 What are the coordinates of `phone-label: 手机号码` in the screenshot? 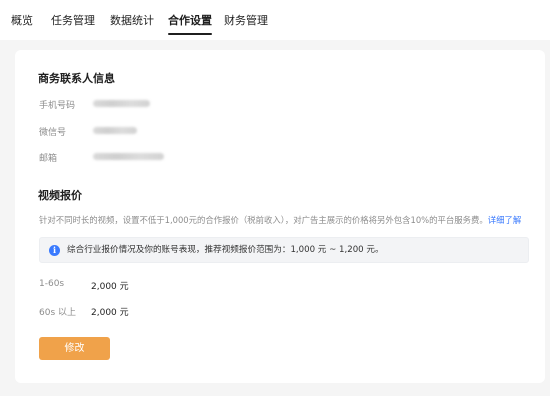 It's located at (57, 106).